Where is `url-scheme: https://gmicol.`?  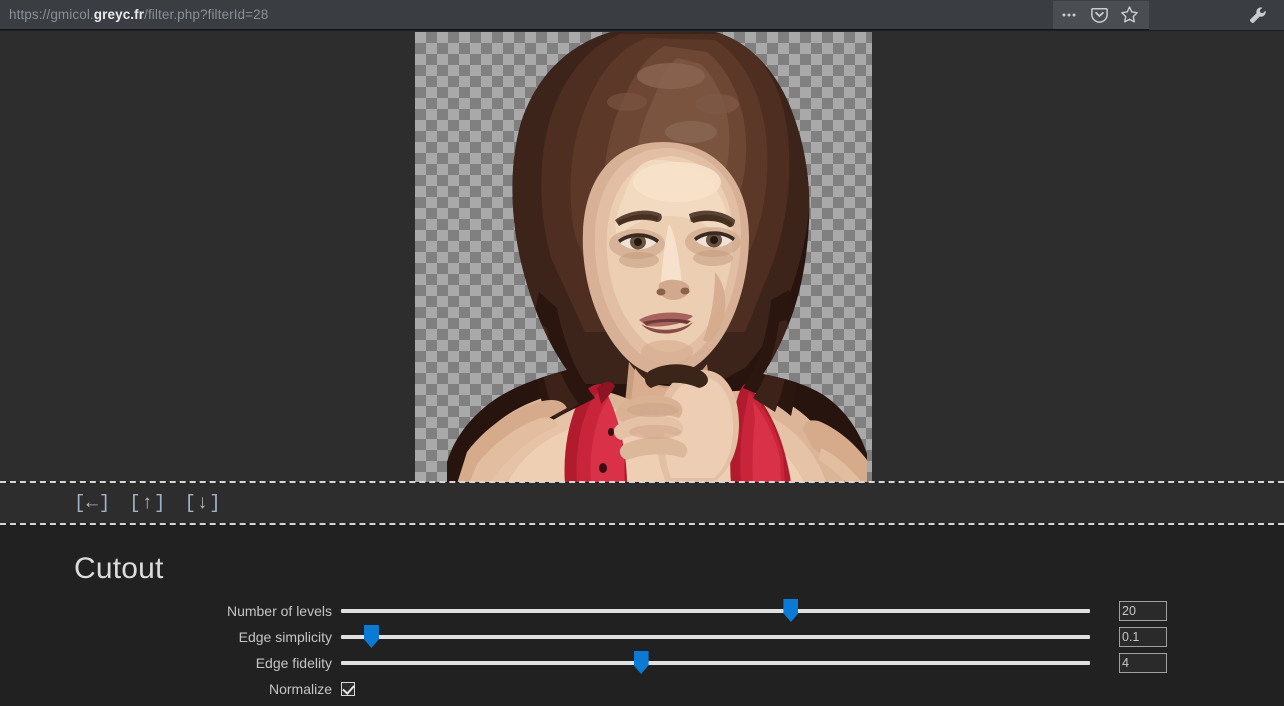 url-scheme: https://gmicol. is located at coordinates (51, 14).